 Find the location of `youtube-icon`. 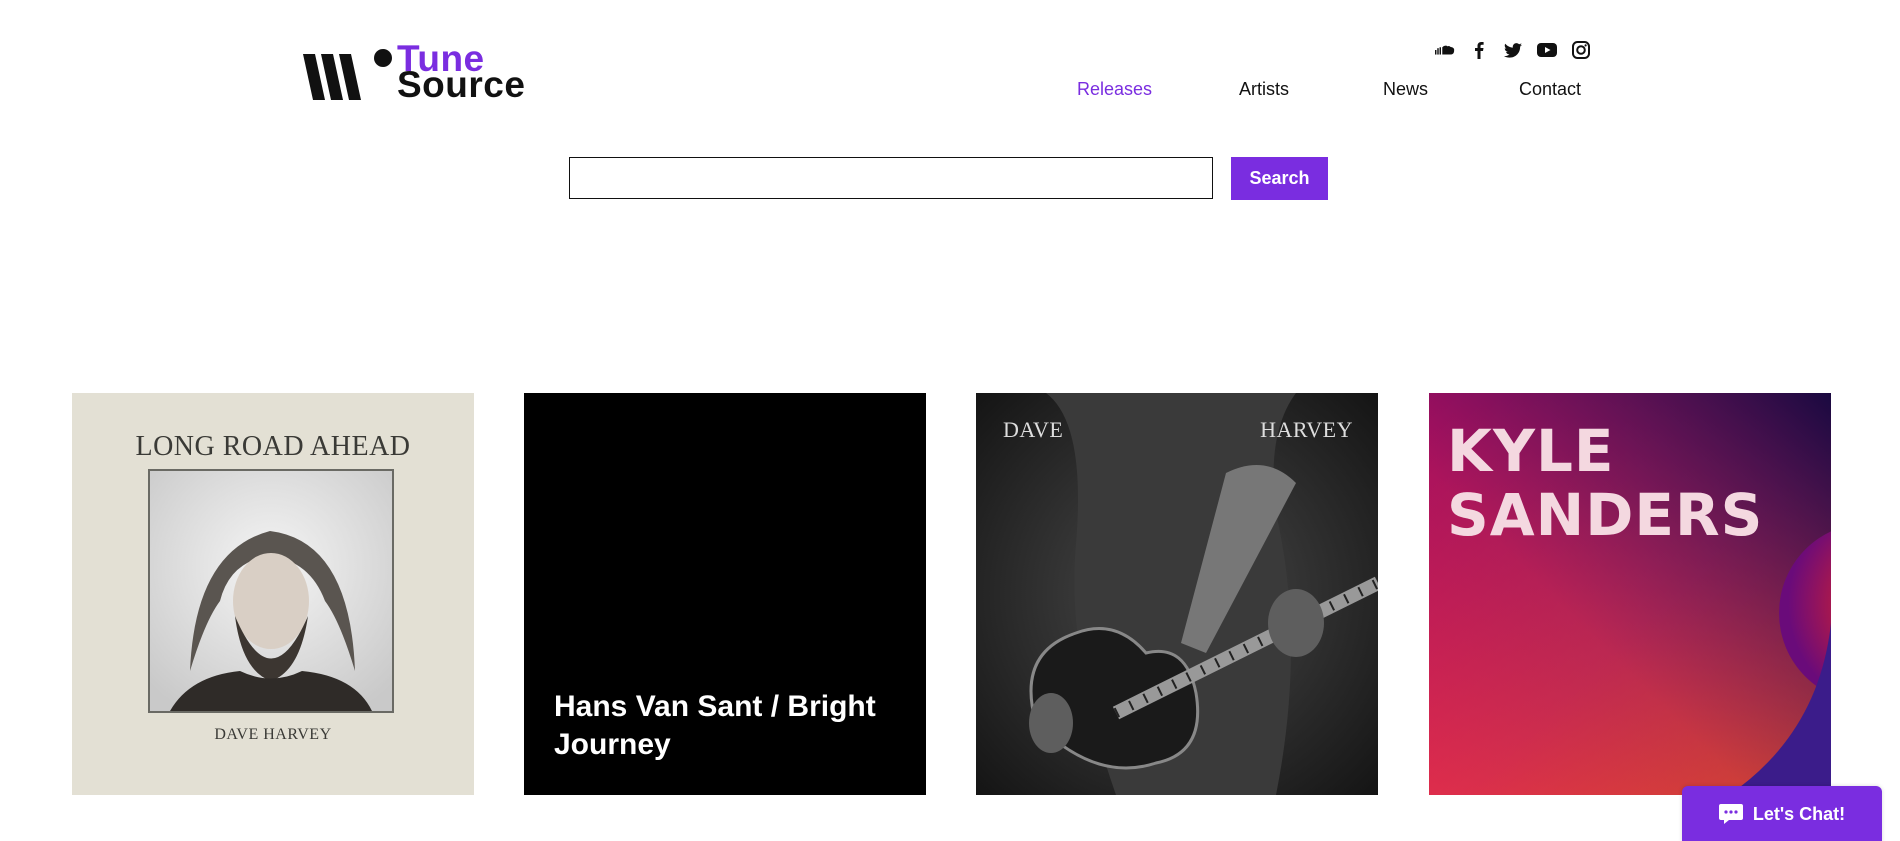

youtube-icon is located at coordinates (1547, 50).